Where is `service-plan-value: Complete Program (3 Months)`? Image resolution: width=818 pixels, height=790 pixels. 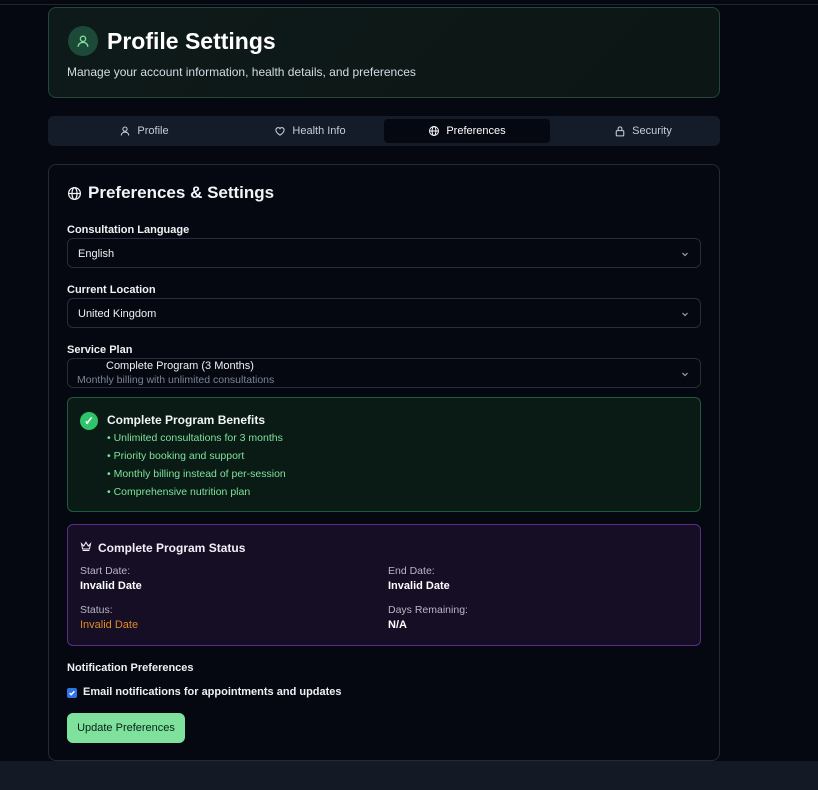 service-plan-value: Complete Program (3 Months) is located at coordinates (180, 366).